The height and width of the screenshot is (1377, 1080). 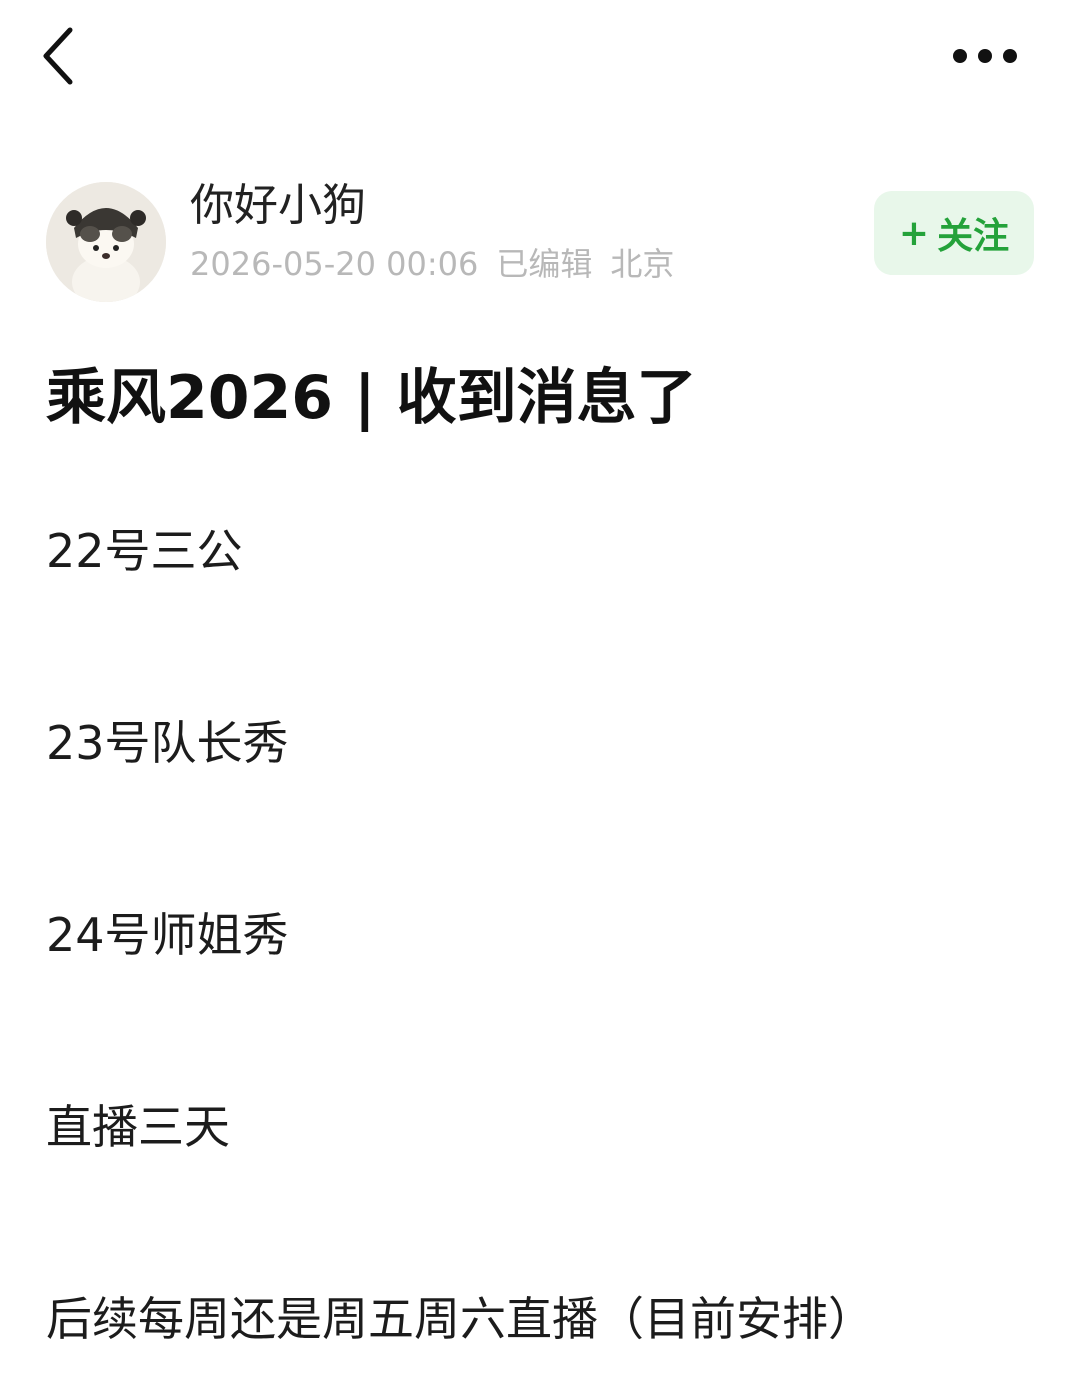 What do you see at coordinates (167, 935) in the screenshot?
I see `post-line: 24号师姐秀` at bounding box center [167, 935].